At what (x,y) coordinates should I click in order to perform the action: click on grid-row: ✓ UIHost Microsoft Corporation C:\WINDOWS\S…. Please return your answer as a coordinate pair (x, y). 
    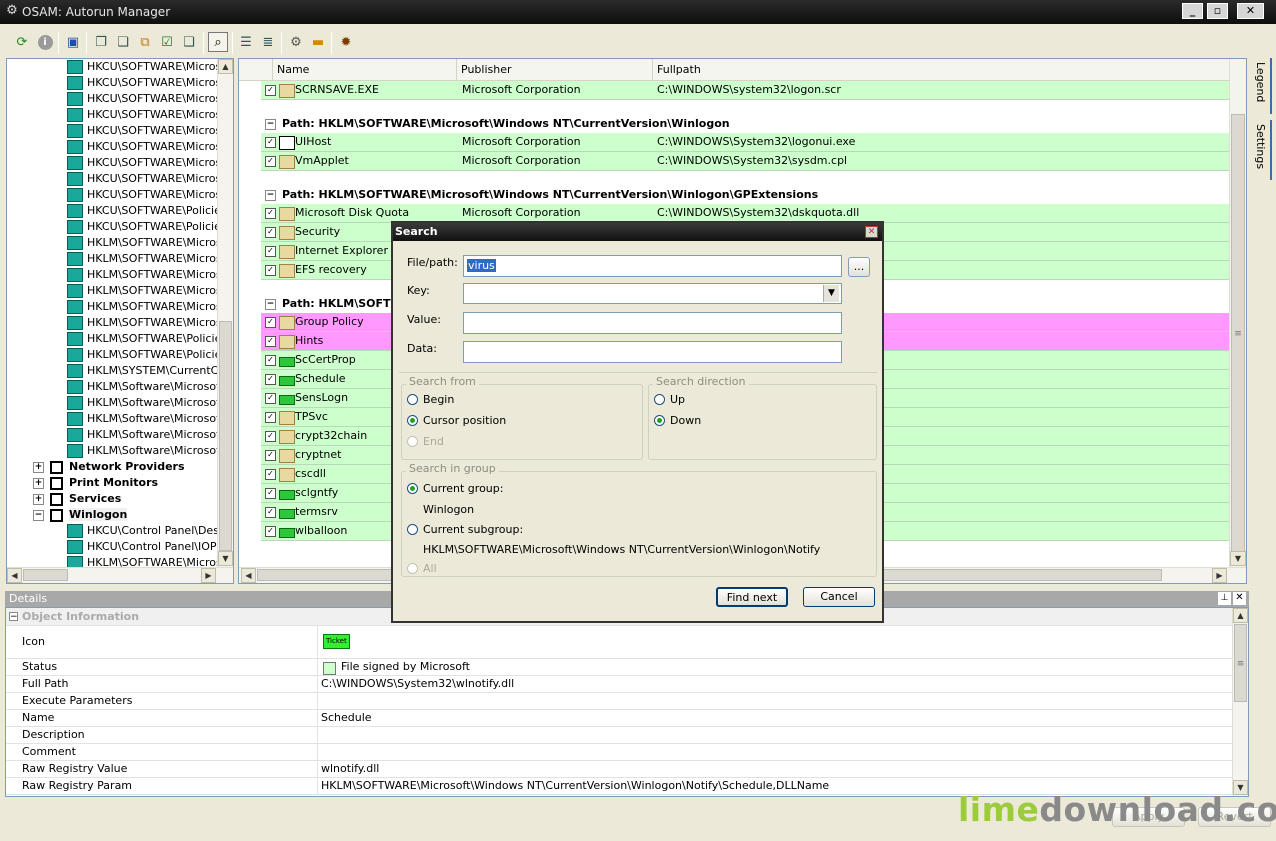
    Looking at the image, I should click on (745, 142).